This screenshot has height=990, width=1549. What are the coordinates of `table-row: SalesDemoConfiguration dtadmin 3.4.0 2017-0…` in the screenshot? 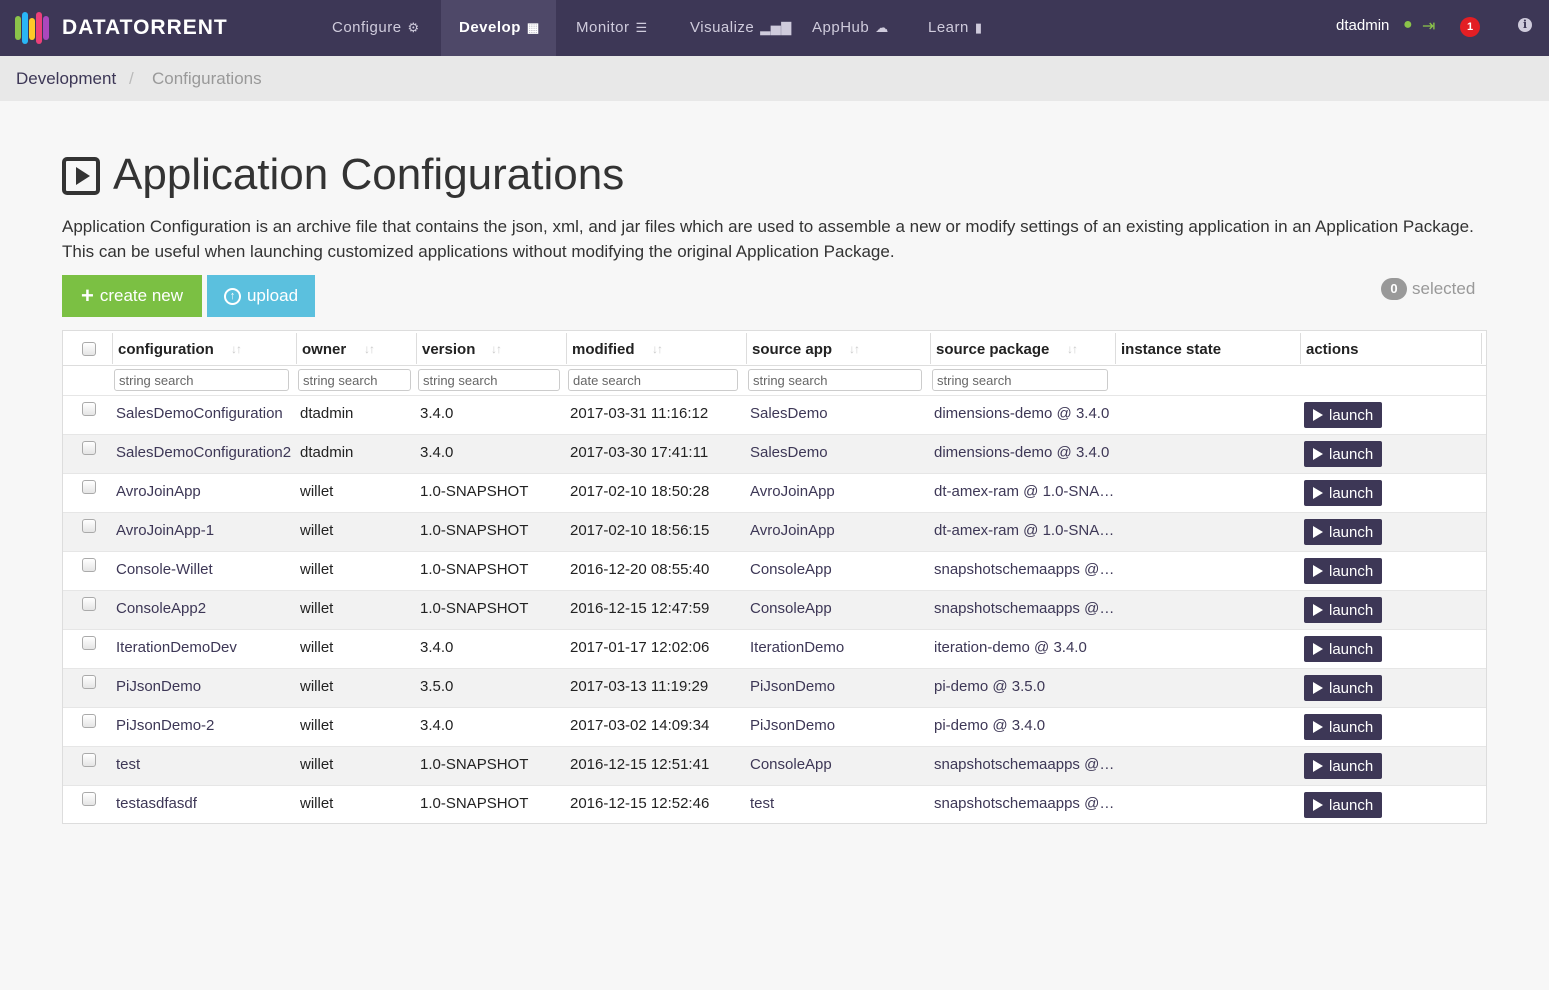 It's located at (774, 414).